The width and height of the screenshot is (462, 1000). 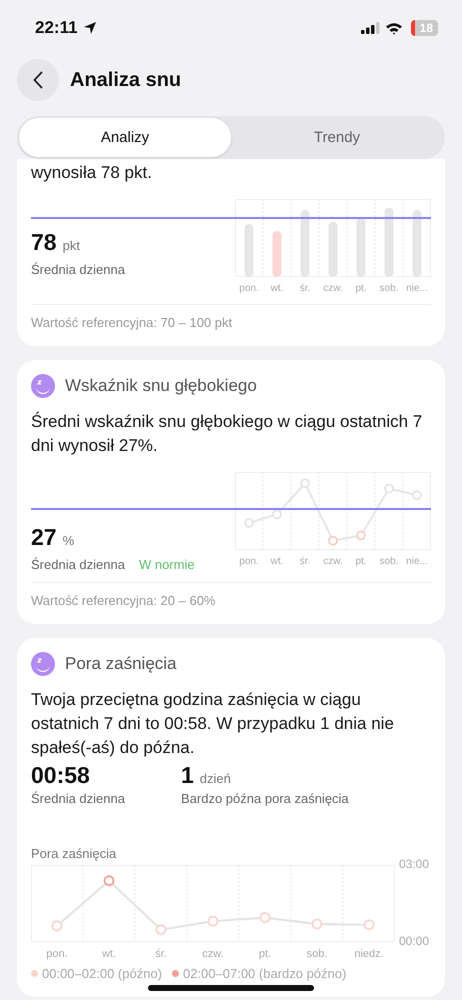 What do you see at coordinates (121, 664) in the screenshot?
I see `card-title: Pora zaśnięcia` at bounding box center [121, 664].